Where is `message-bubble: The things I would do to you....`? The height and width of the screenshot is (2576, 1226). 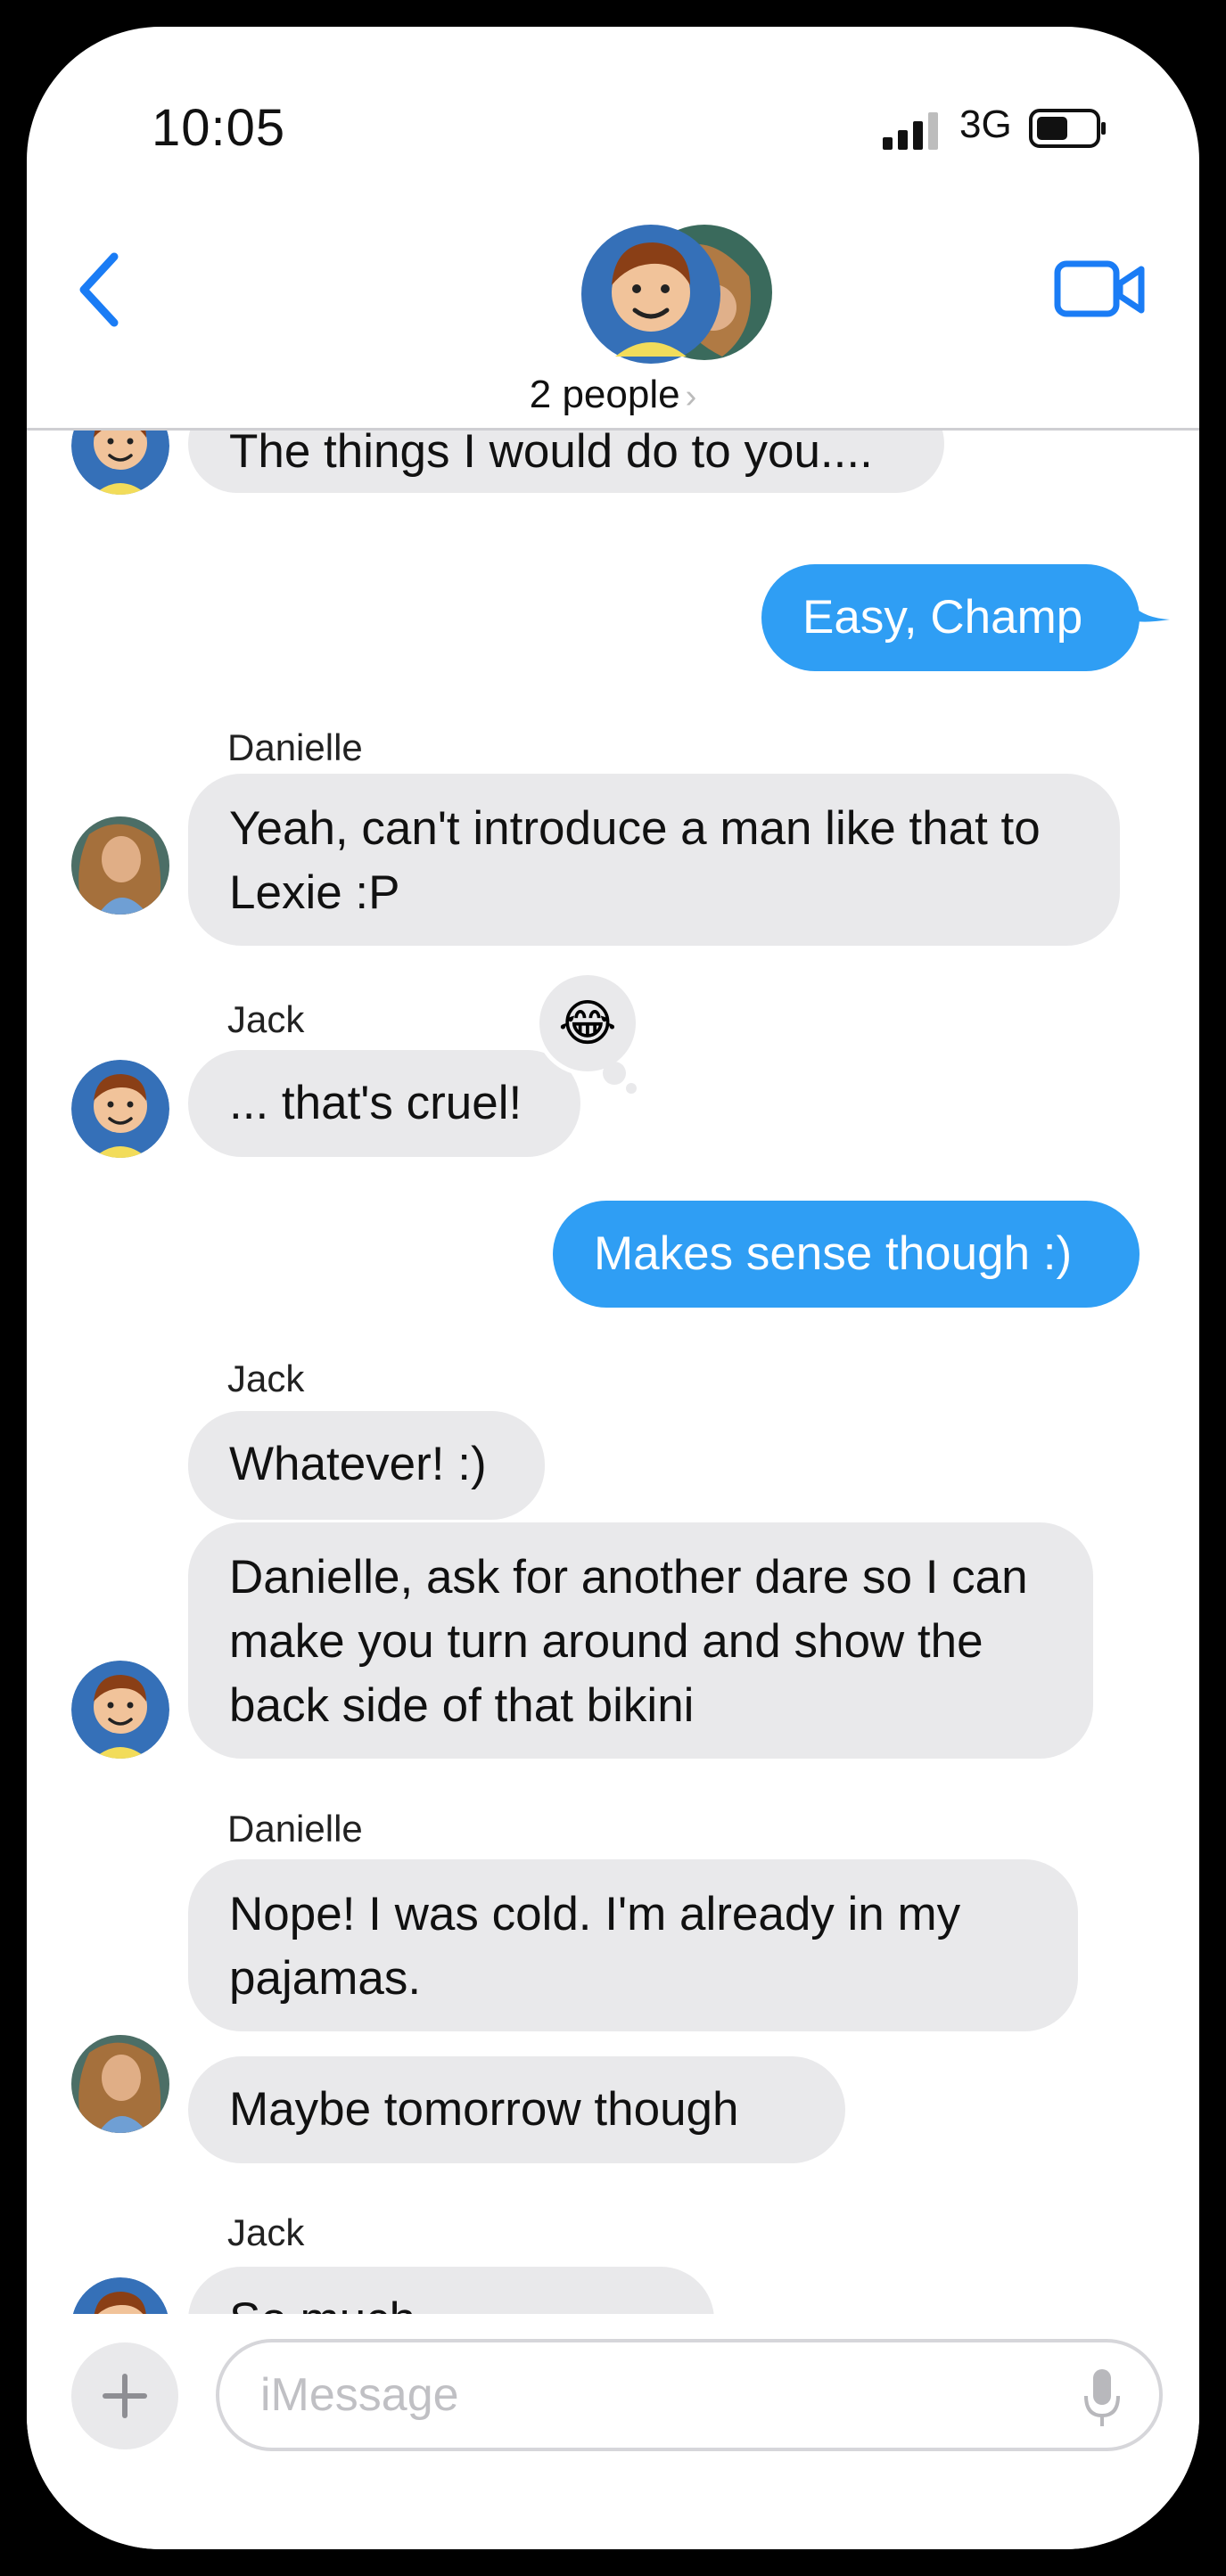
message-bubble: The things I would do to you.... is located at coordinates (566, 462).